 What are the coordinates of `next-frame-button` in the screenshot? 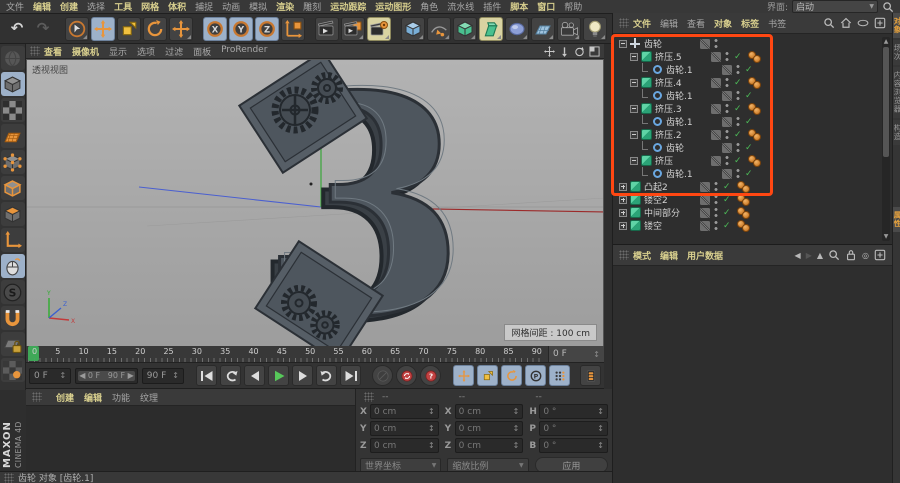 It's located at (302, 375).